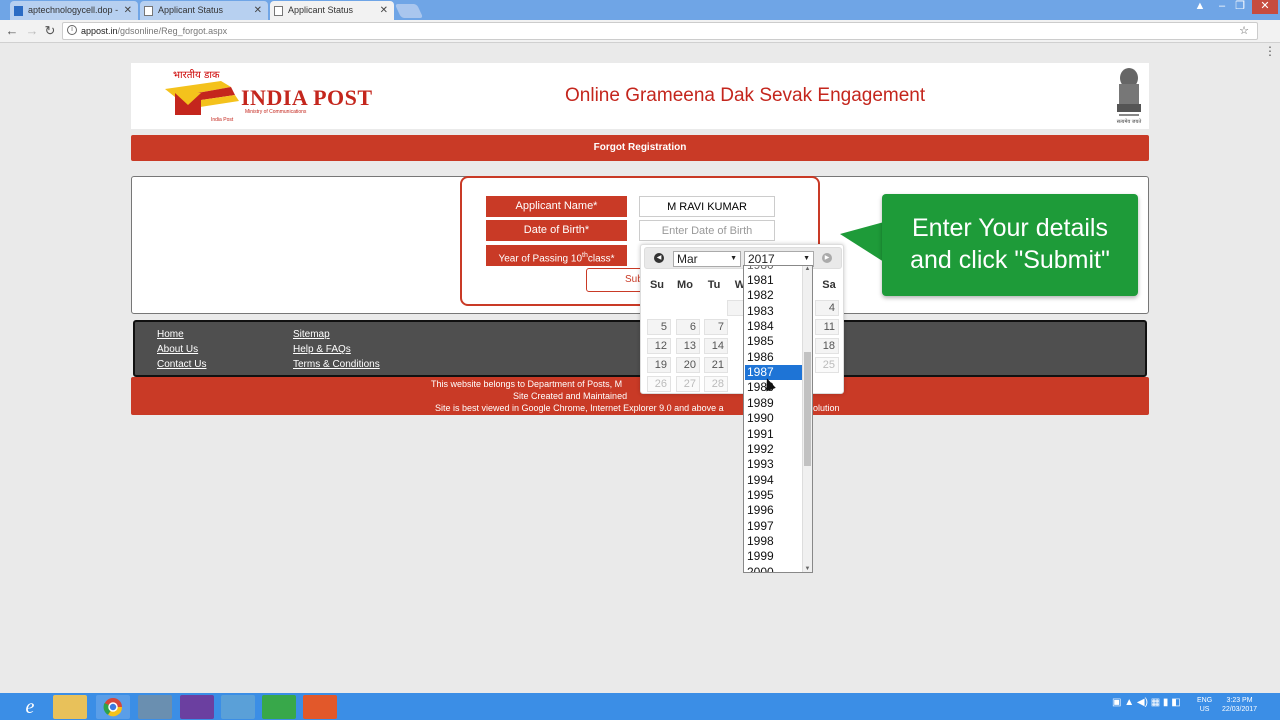 Image resolution: width=1280 pixels, height=720 pixels. I want to click on url-field: i appost.in/gdsonline/Reg_forgot.aspx ☆, so click(660, 31).